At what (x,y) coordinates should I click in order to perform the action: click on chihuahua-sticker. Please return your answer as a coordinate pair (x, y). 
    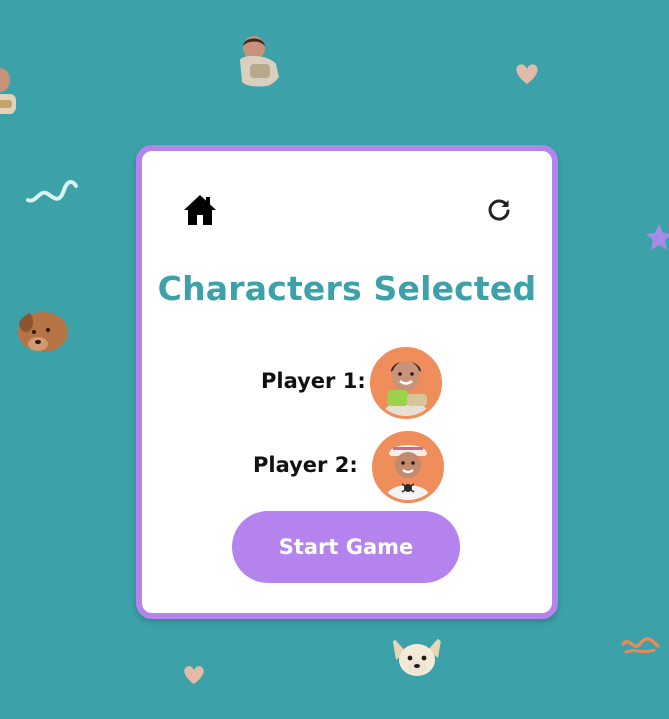
    Looking at the image, I should click on (417, 655).